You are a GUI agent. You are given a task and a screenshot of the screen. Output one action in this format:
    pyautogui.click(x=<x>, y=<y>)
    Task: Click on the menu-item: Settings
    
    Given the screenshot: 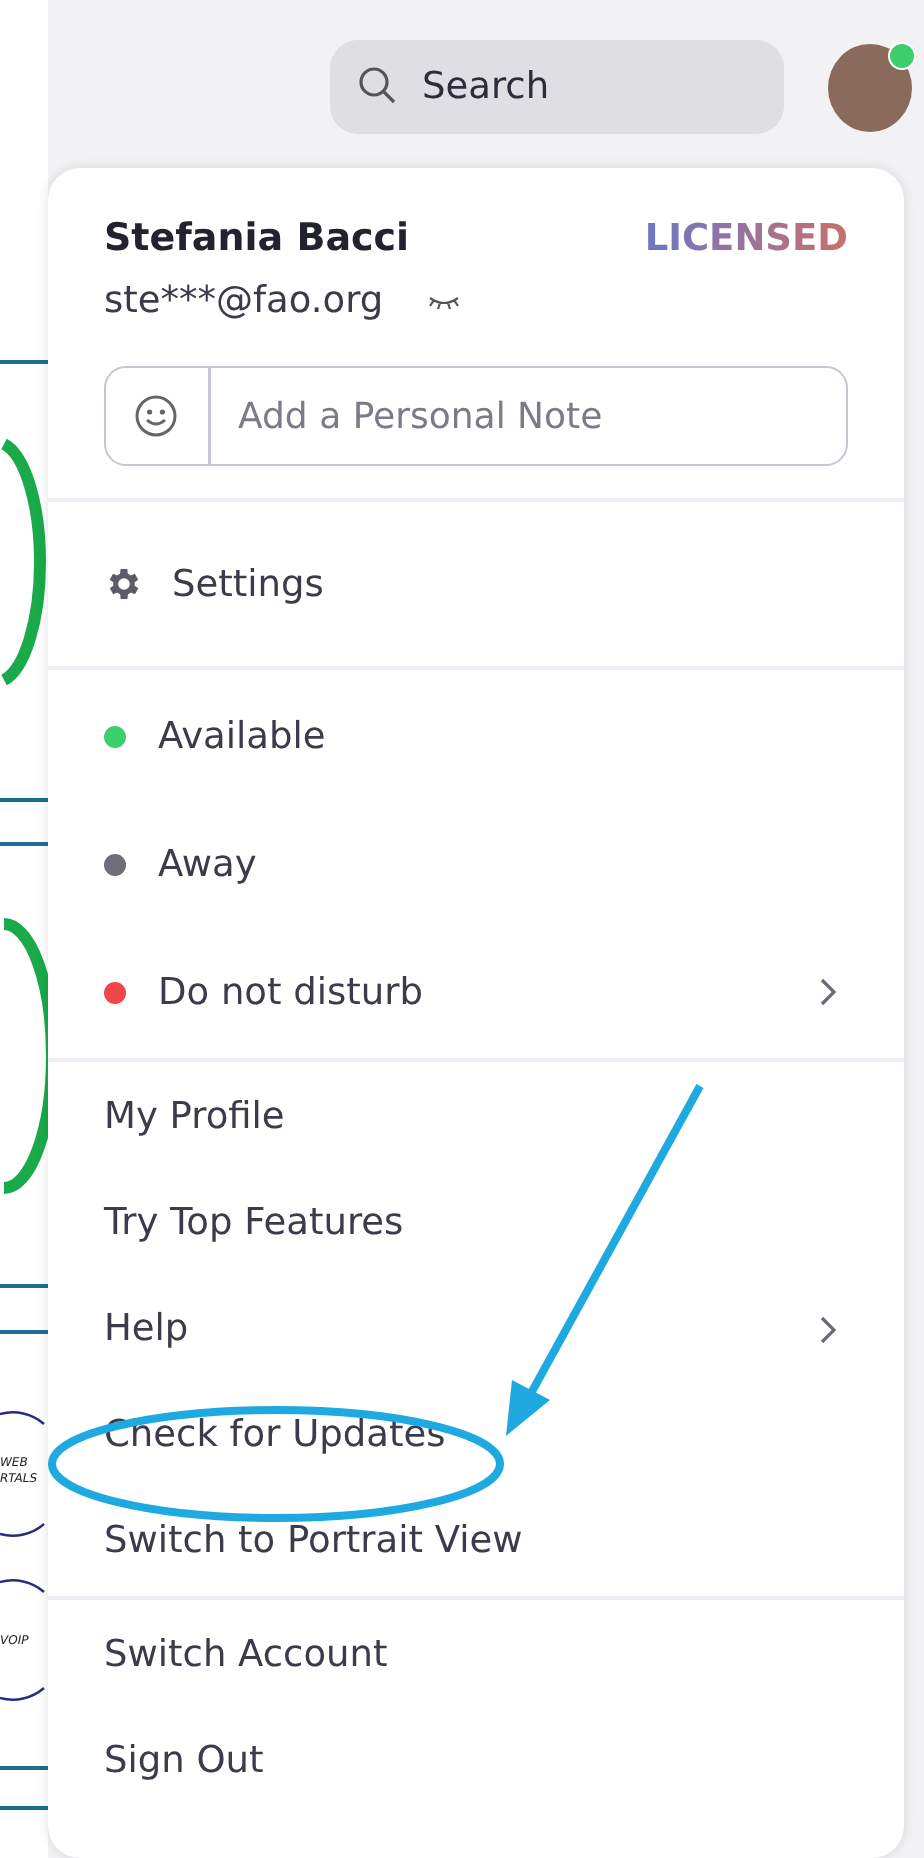 What is the action you would take?
    pyautogui.click(x=476, y=584)
    